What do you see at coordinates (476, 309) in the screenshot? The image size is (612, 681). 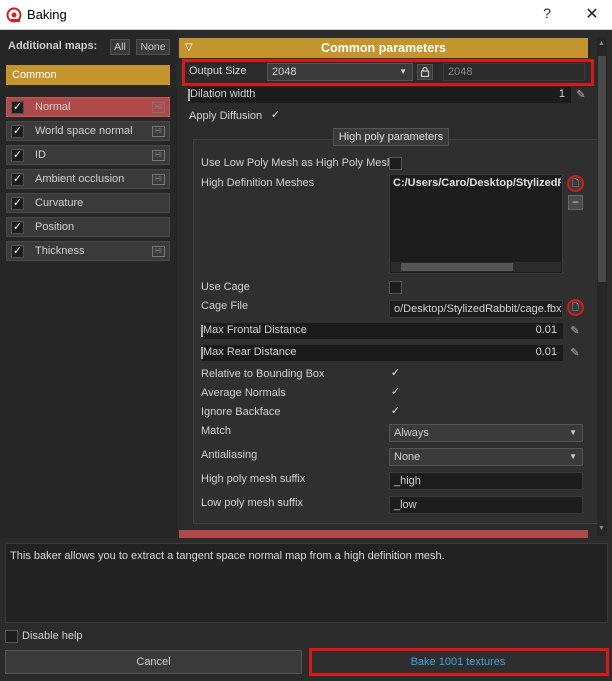 I see `cage-file-field: o/Desktop/StylizedRabbit/cage.fbx` at bounding box center [476, 309].